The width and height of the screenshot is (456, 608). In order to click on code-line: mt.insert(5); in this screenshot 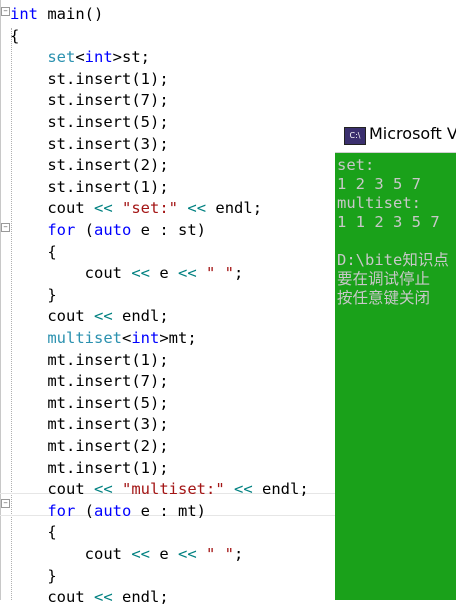, I will do `click(89, 403)`.